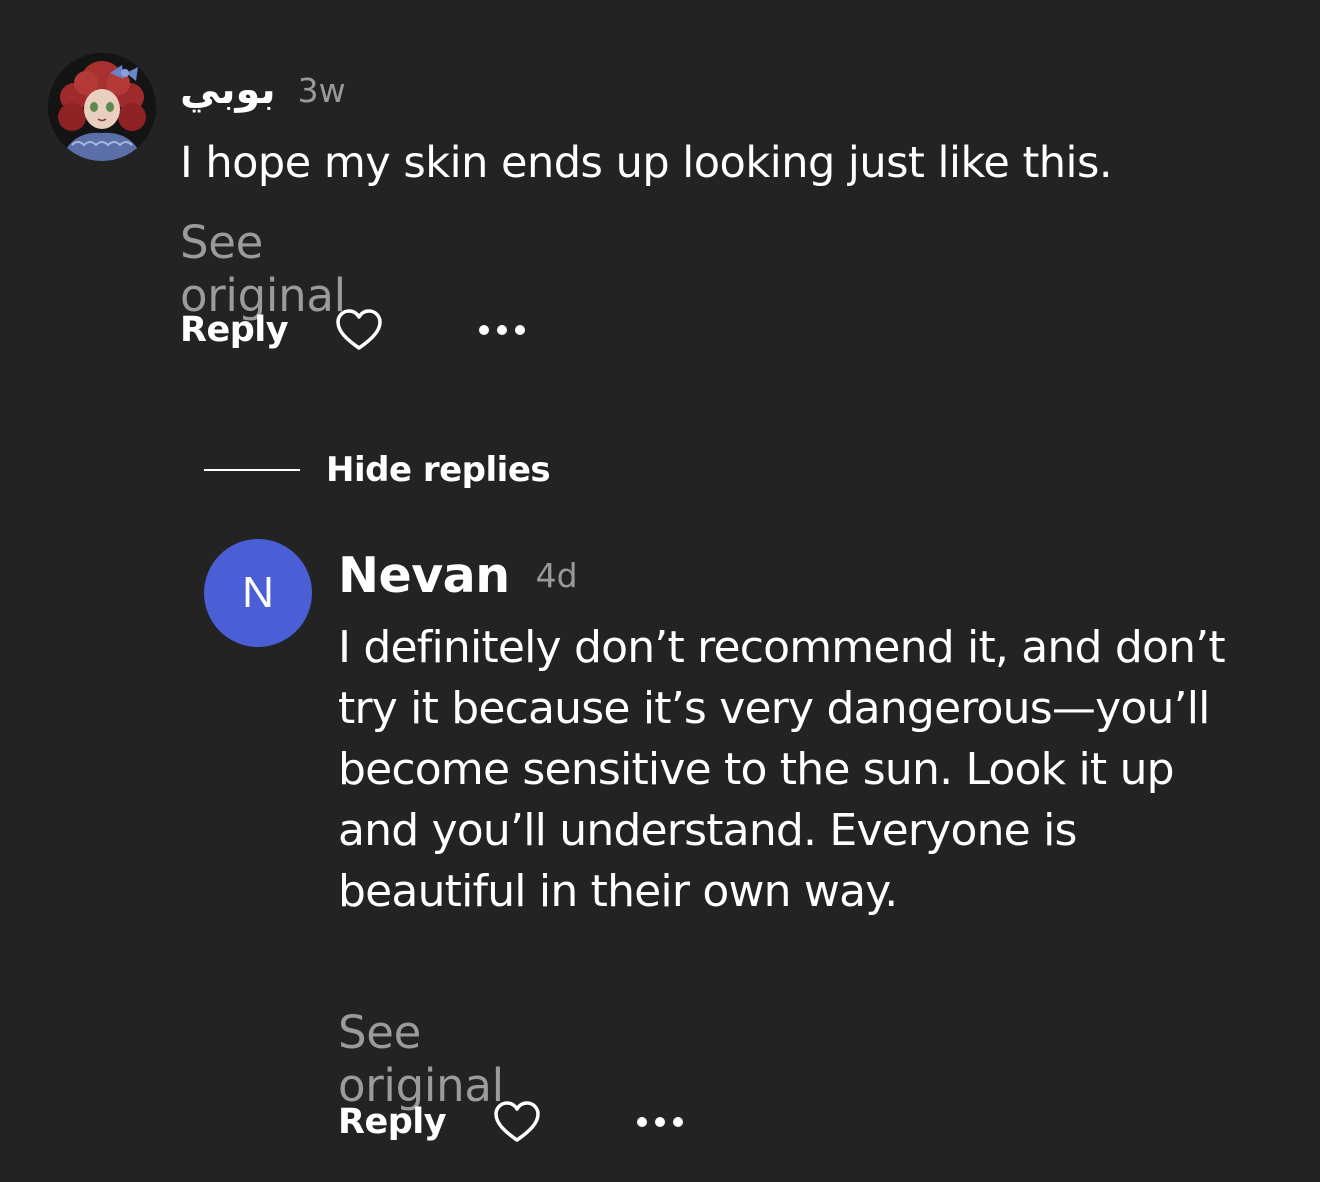  I want to click on hide-replies-toggle: Hide replies, so click(377, 470).